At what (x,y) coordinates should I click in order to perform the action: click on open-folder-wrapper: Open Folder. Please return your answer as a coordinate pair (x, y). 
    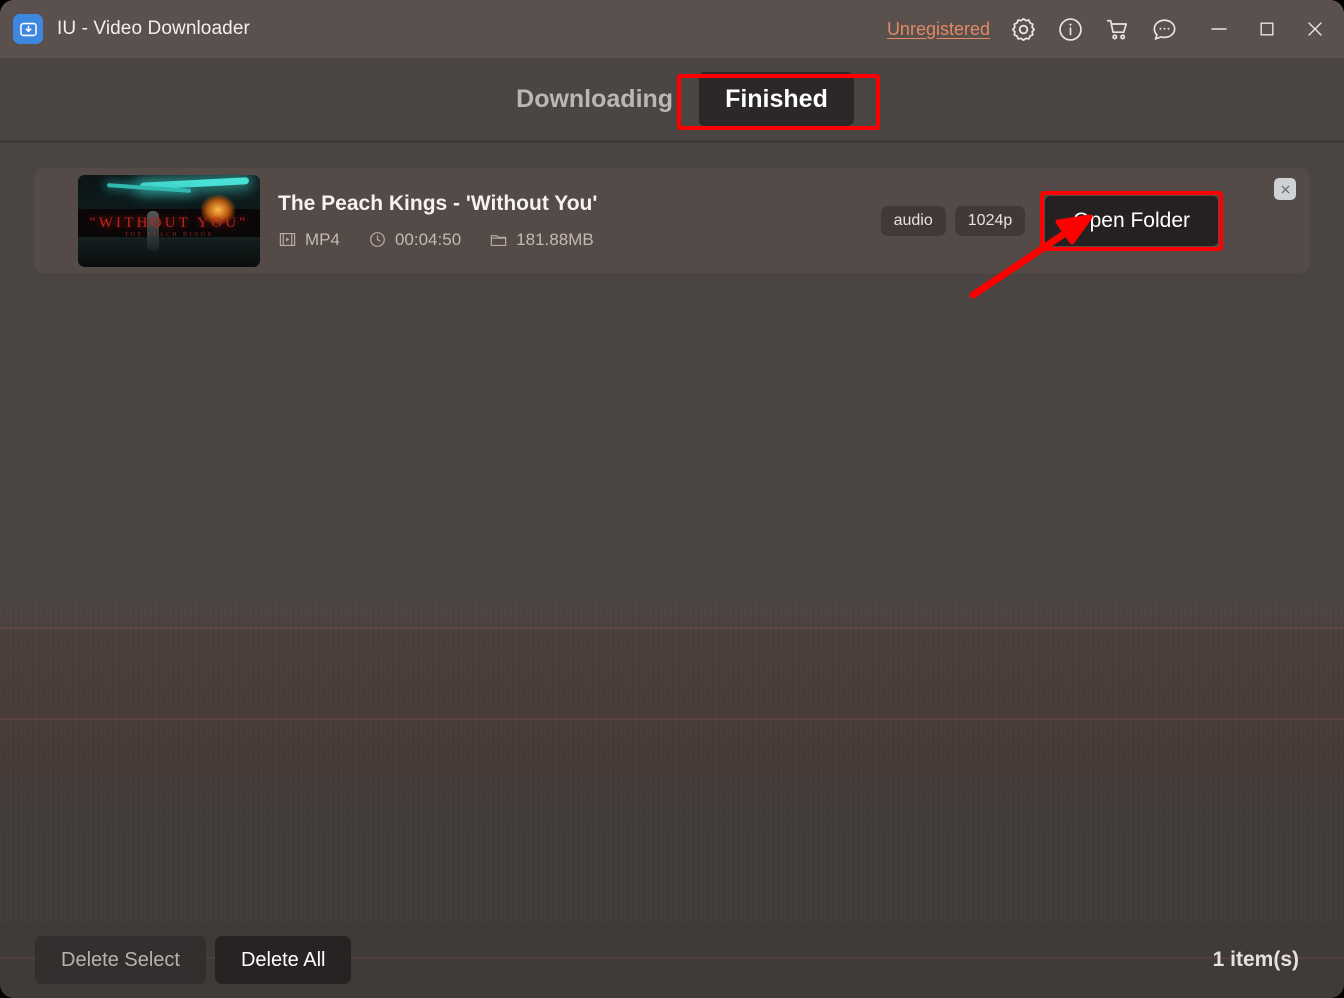
    Looking at the image, I should click on (1131, 220).